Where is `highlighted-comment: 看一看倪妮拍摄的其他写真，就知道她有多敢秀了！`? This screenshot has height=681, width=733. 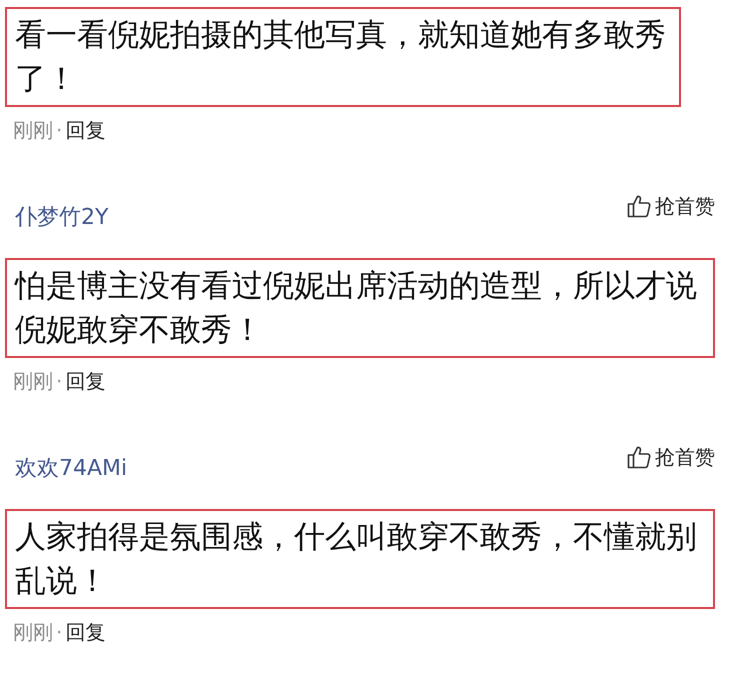 highlighted-comment: 看一看倪妮拍摄的其他写真，就知道她有多敢秀了！ is located at coordinates (343, 57).